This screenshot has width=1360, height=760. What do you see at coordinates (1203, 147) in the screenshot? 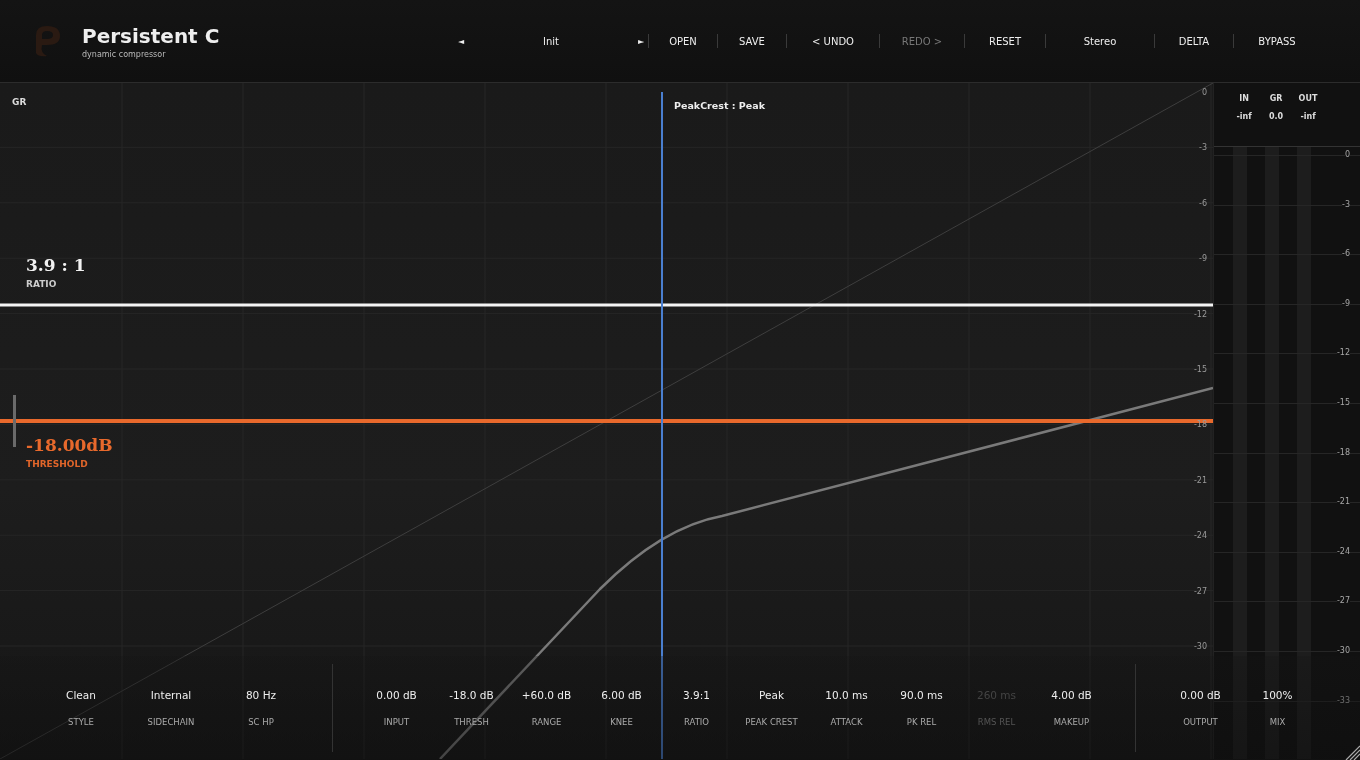
I see `axis-tick-label: -3` at bounding box center [1203, 147].